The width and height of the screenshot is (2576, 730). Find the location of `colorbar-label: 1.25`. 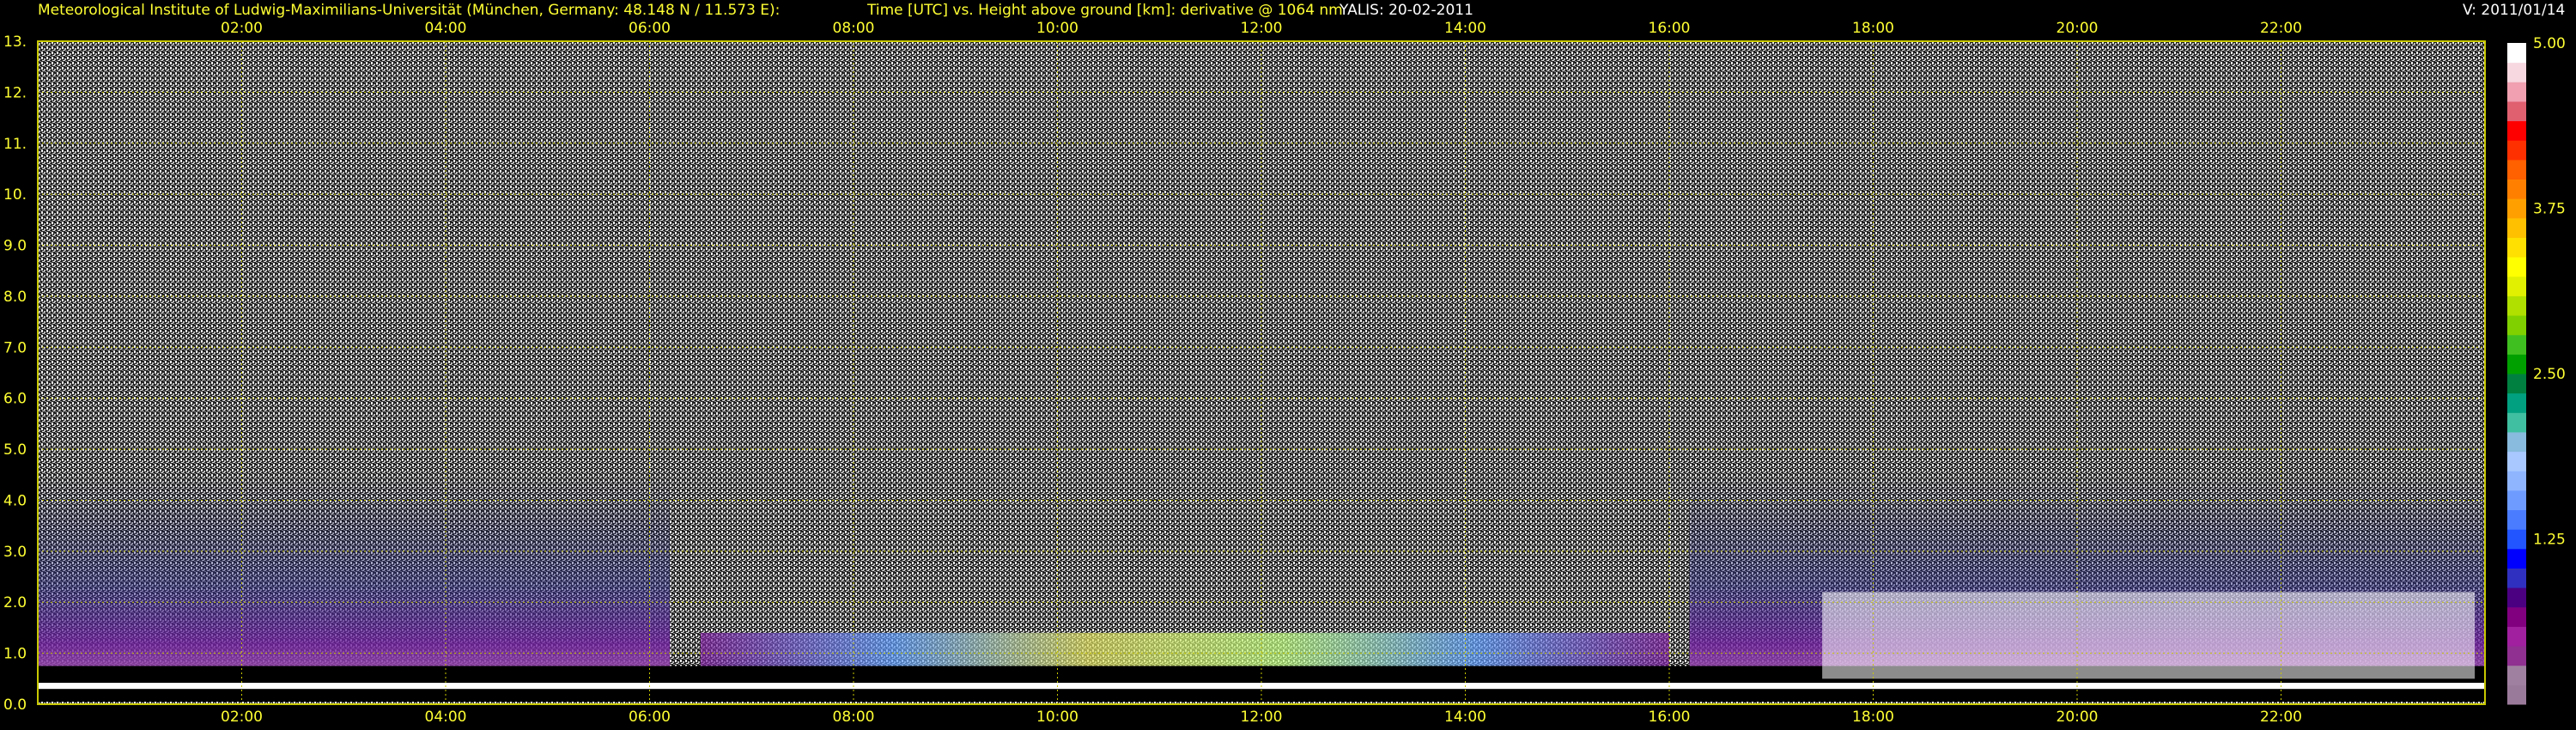

colorbar-label: 1.25 is located at coordinates (2550, 540).